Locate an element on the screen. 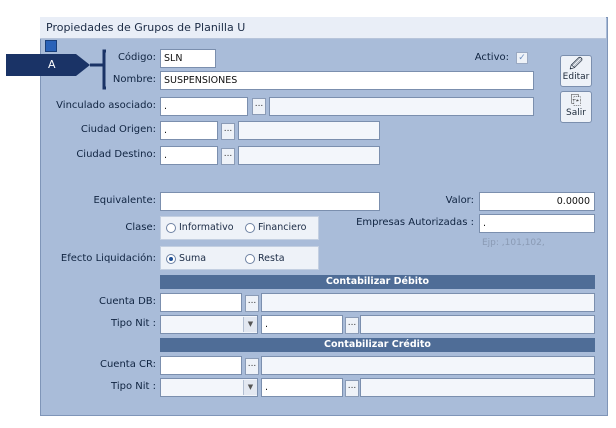 This screenshot has width=616, height=428. exit-icon: ⎘ is located at coordinates (576, 100).